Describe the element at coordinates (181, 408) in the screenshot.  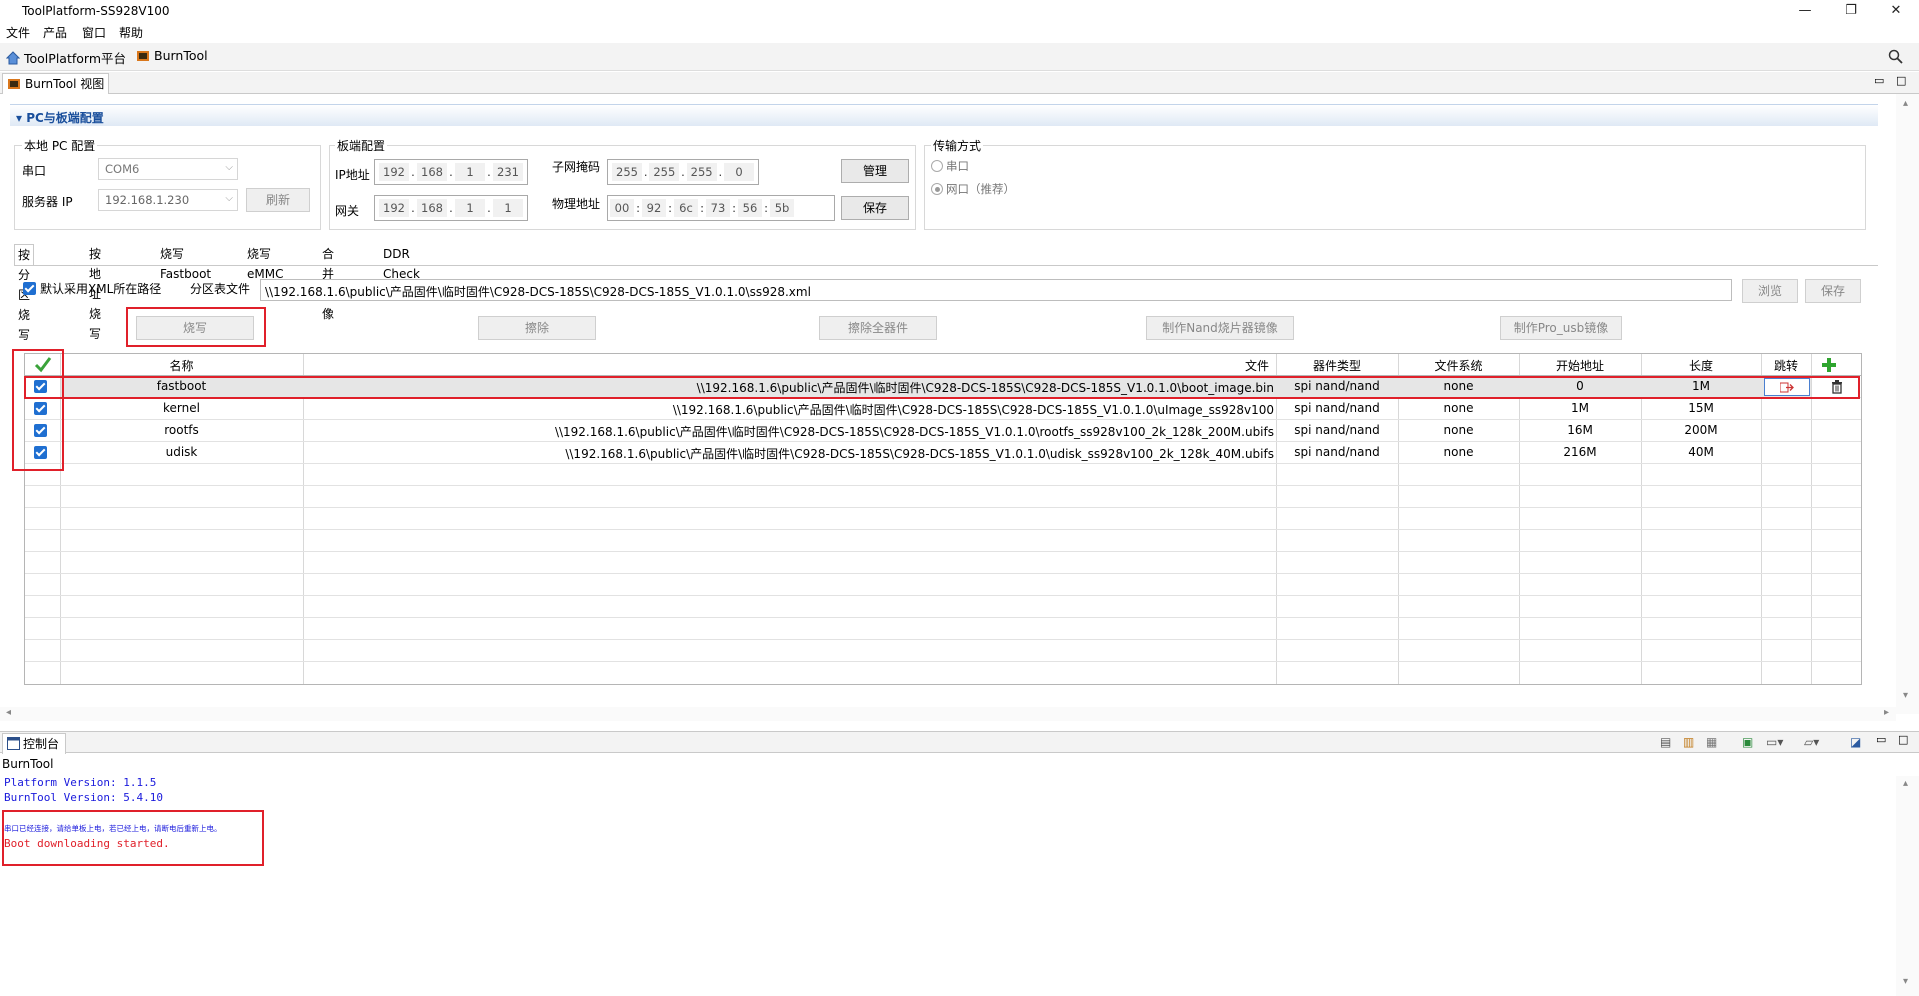
I see `row-name: kernel` at that location.